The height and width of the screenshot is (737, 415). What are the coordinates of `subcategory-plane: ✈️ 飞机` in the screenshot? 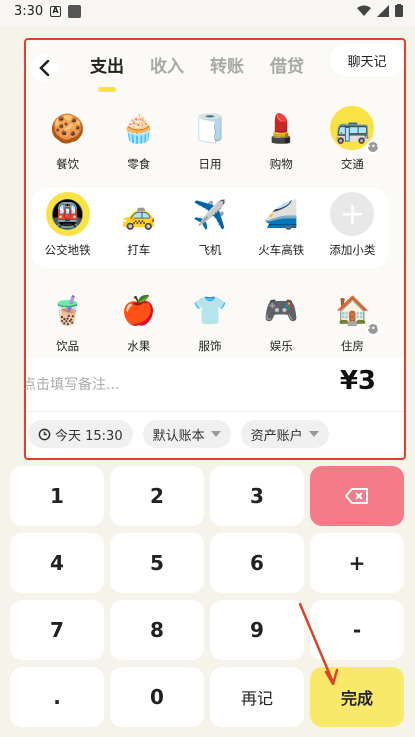 It's located at (209, 228).